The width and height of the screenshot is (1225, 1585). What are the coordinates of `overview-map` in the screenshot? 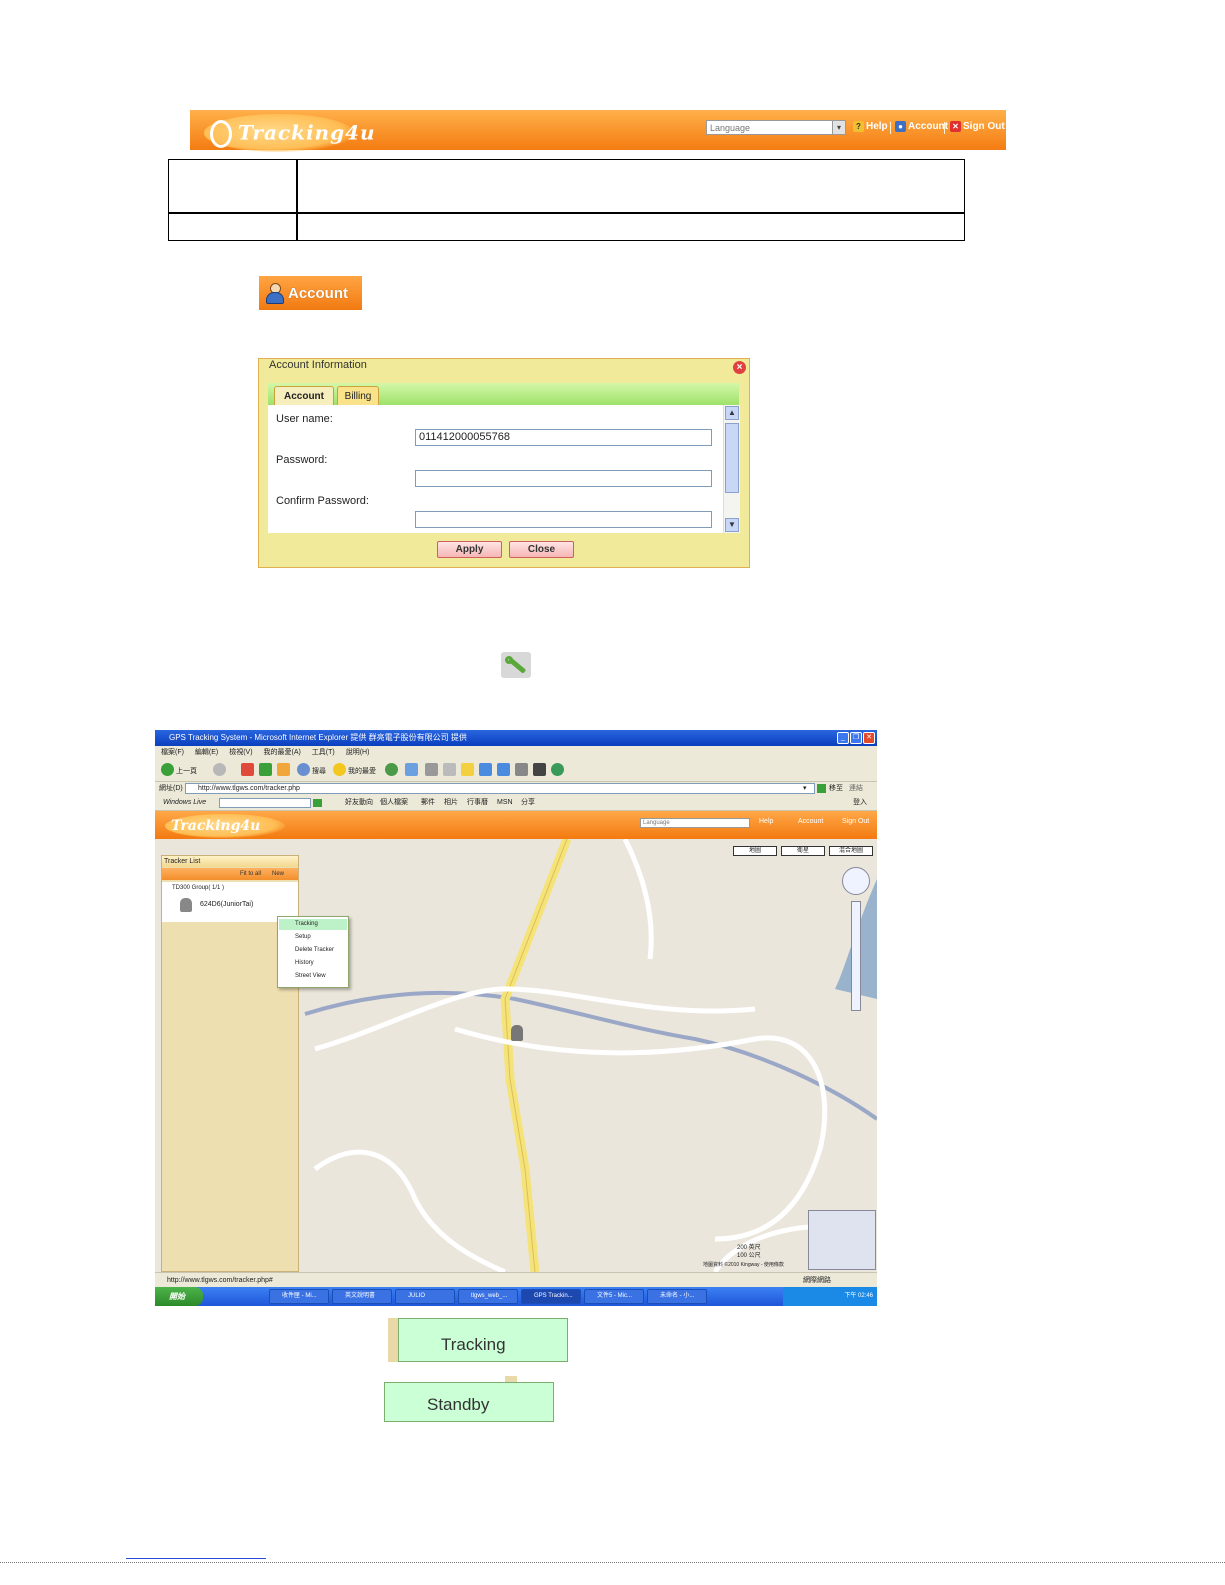 It's located at (842, 1240).